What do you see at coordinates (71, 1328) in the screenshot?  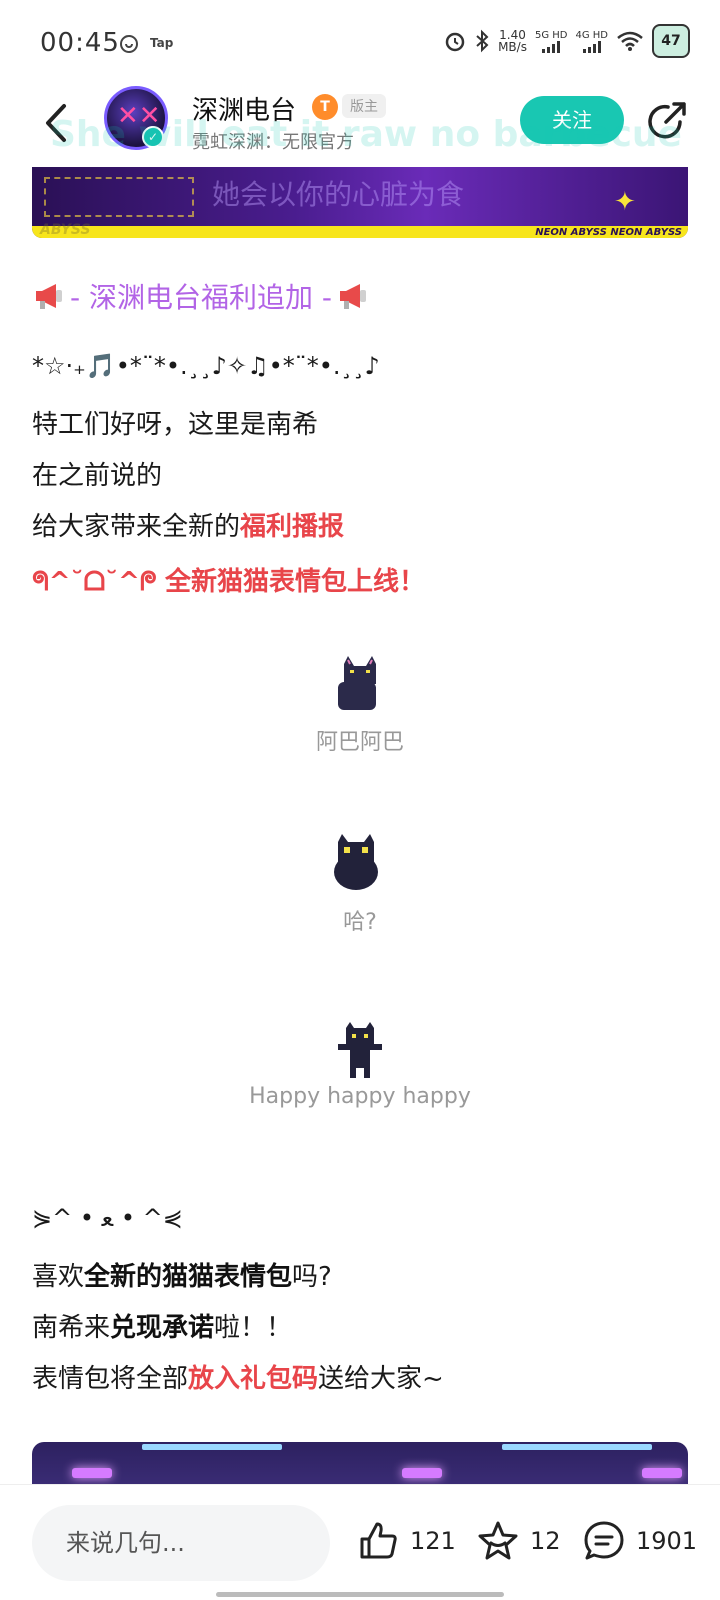 I see `article-text: 南希来` at bounding box center [71, 1328].